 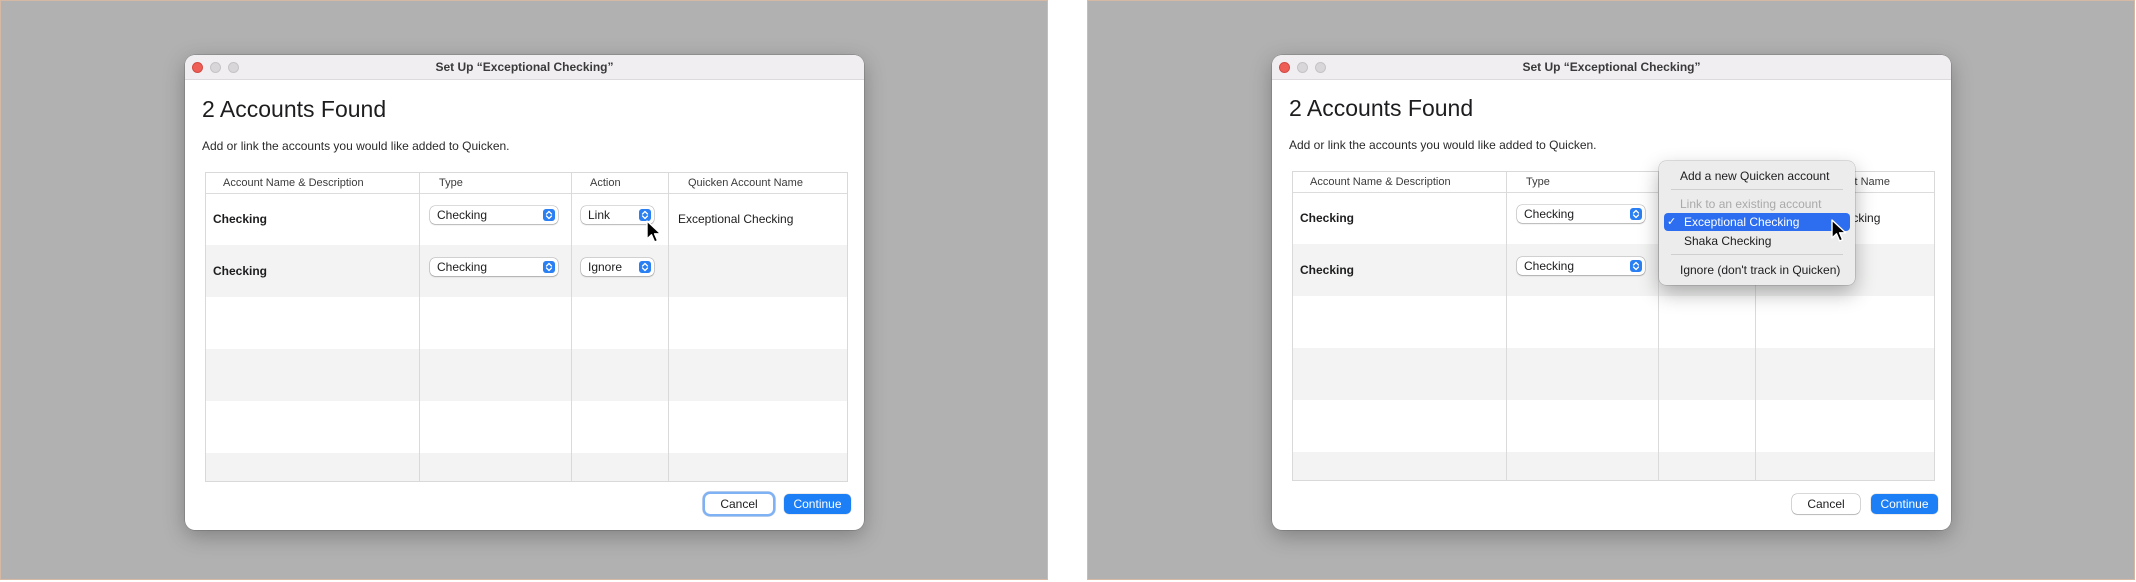 I want to click on menu-item-exceptional-checking: ✓ Exceptional Checking, so click(x=1757, y=222).